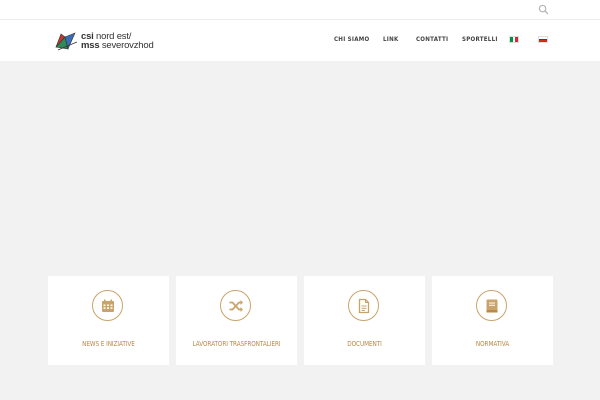 The image size is (600, 400). I want to click on card-lavoratori-trasfrontalieri: LAVORATORI TRASFRONTALIERI, so click(236, 320).